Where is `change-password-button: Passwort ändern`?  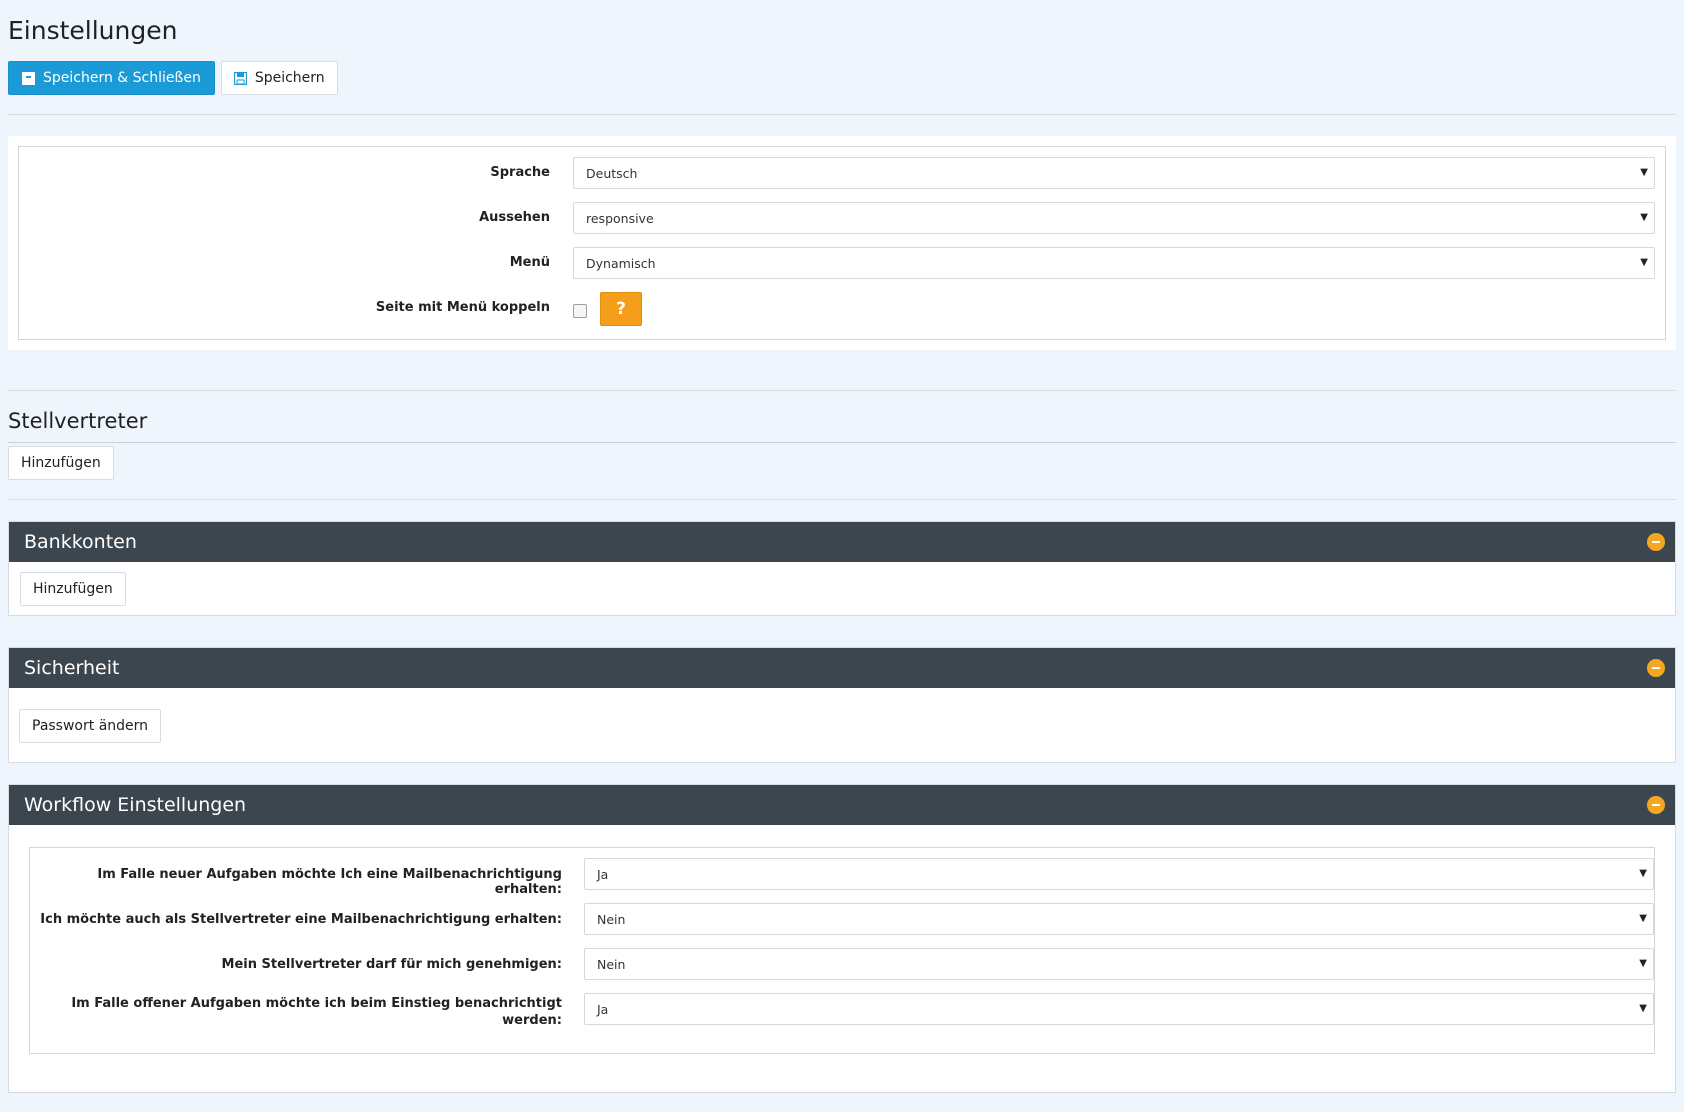 change-password-button: Passwort ändern is located at coordinates (90, 726).